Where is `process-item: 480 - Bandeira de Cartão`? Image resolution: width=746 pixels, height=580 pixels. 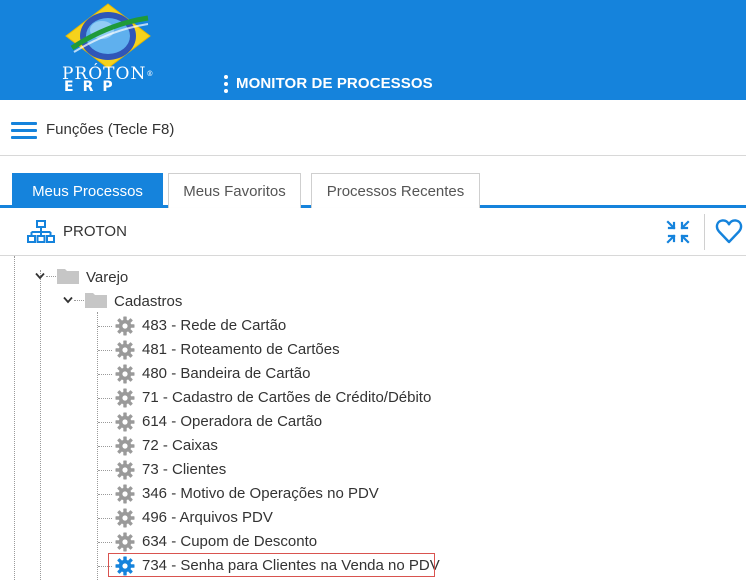 process-item: 480 - Bandeira de Cartão is located at coordinates (277, 374).